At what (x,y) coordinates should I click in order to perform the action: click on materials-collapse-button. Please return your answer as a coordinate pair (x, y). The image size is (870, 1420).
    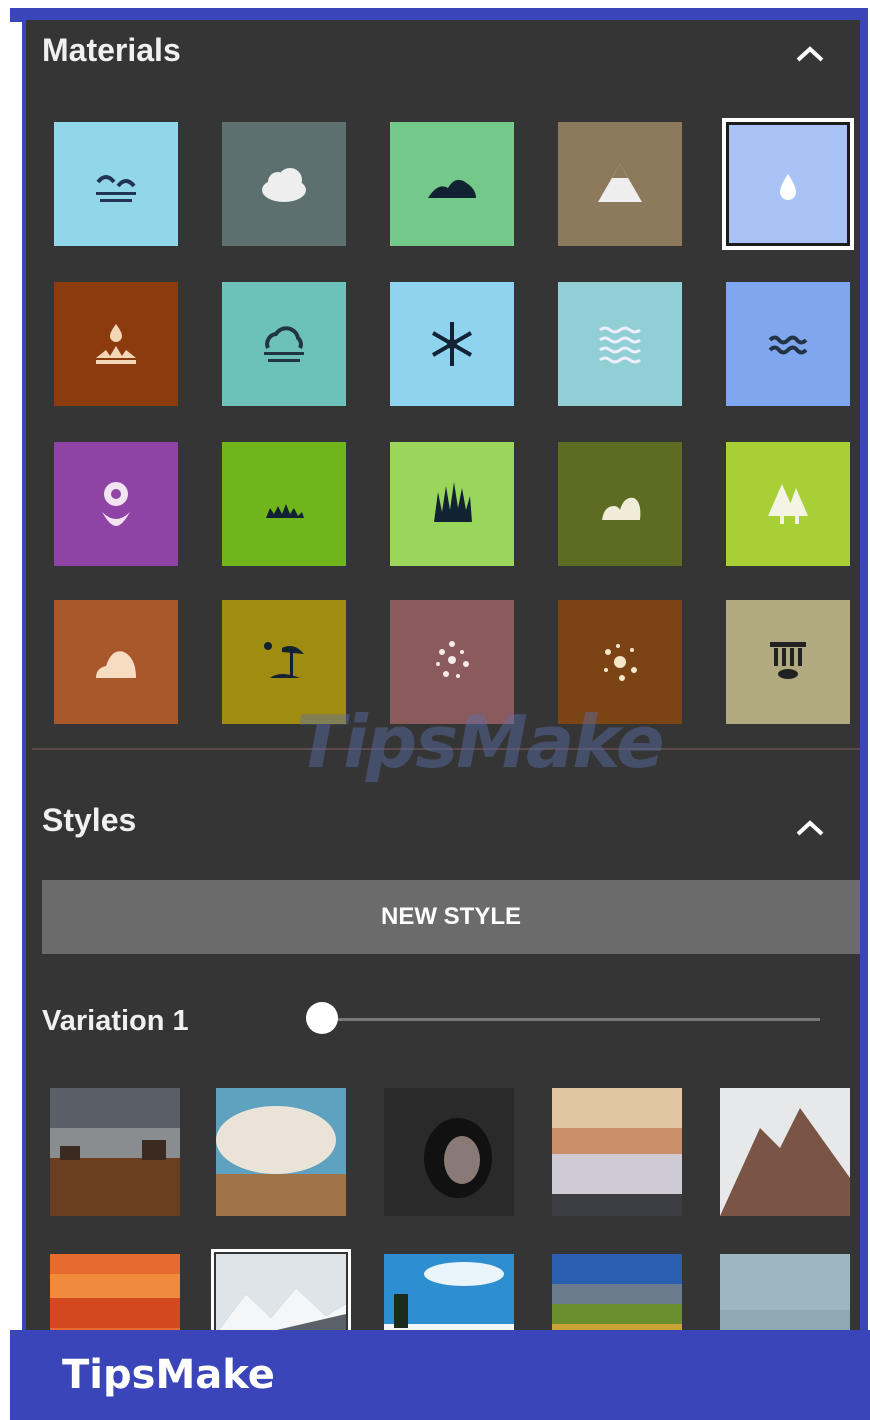
    Looking at the image, I should click on (810, 54).